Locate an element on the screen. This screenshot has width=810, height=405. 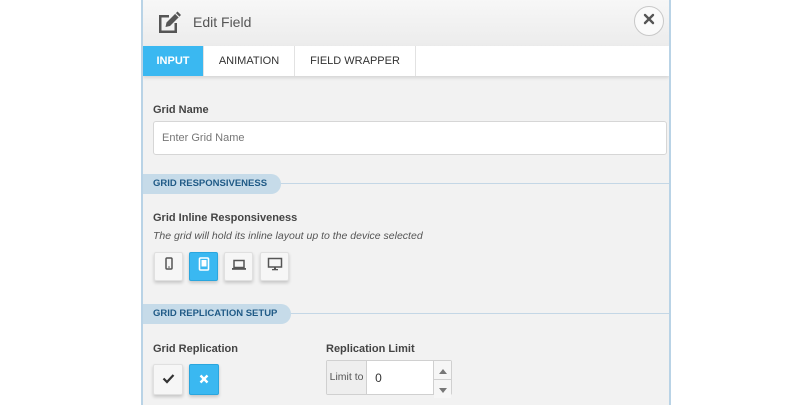
check-icon is located at coordinates (168, 380).